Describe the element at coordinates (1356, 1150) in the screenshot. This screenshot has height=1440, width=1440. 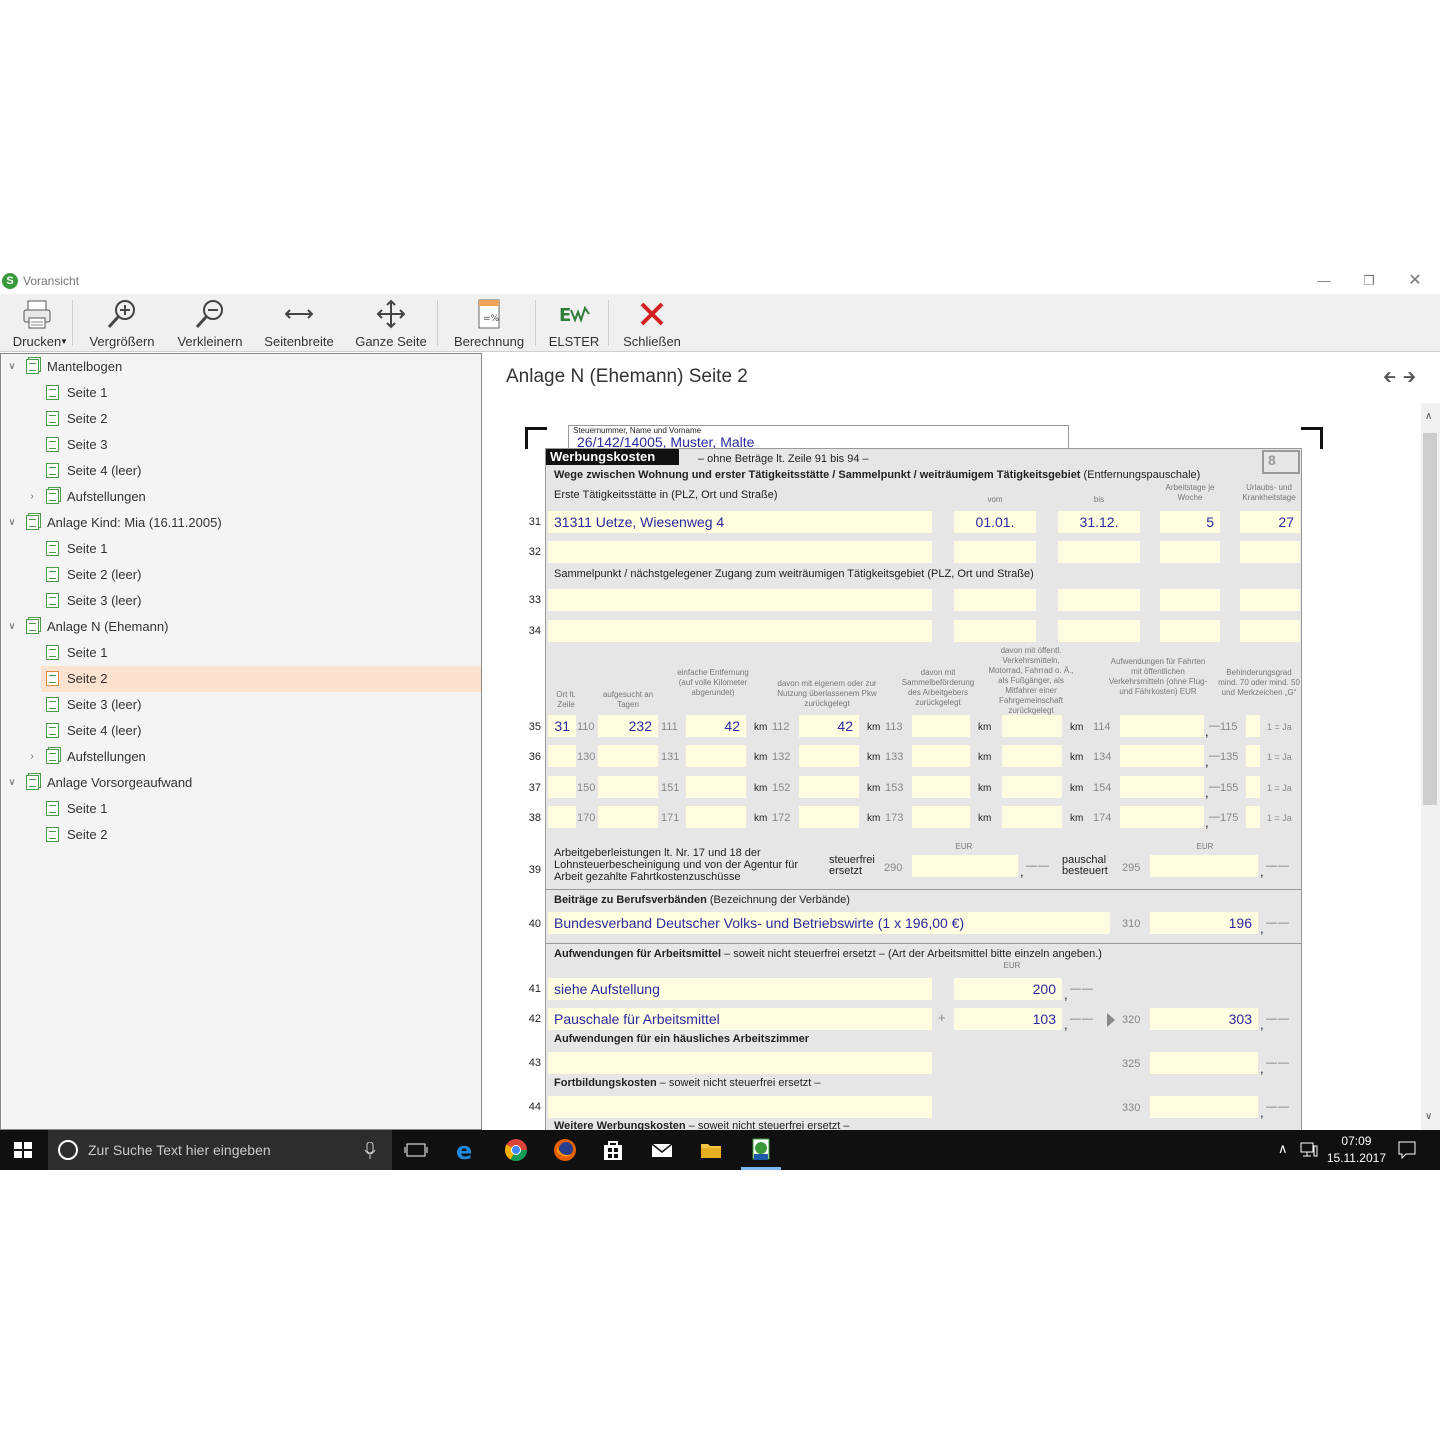
I see `system-clock: 07:09 15.11.2017` at that location.